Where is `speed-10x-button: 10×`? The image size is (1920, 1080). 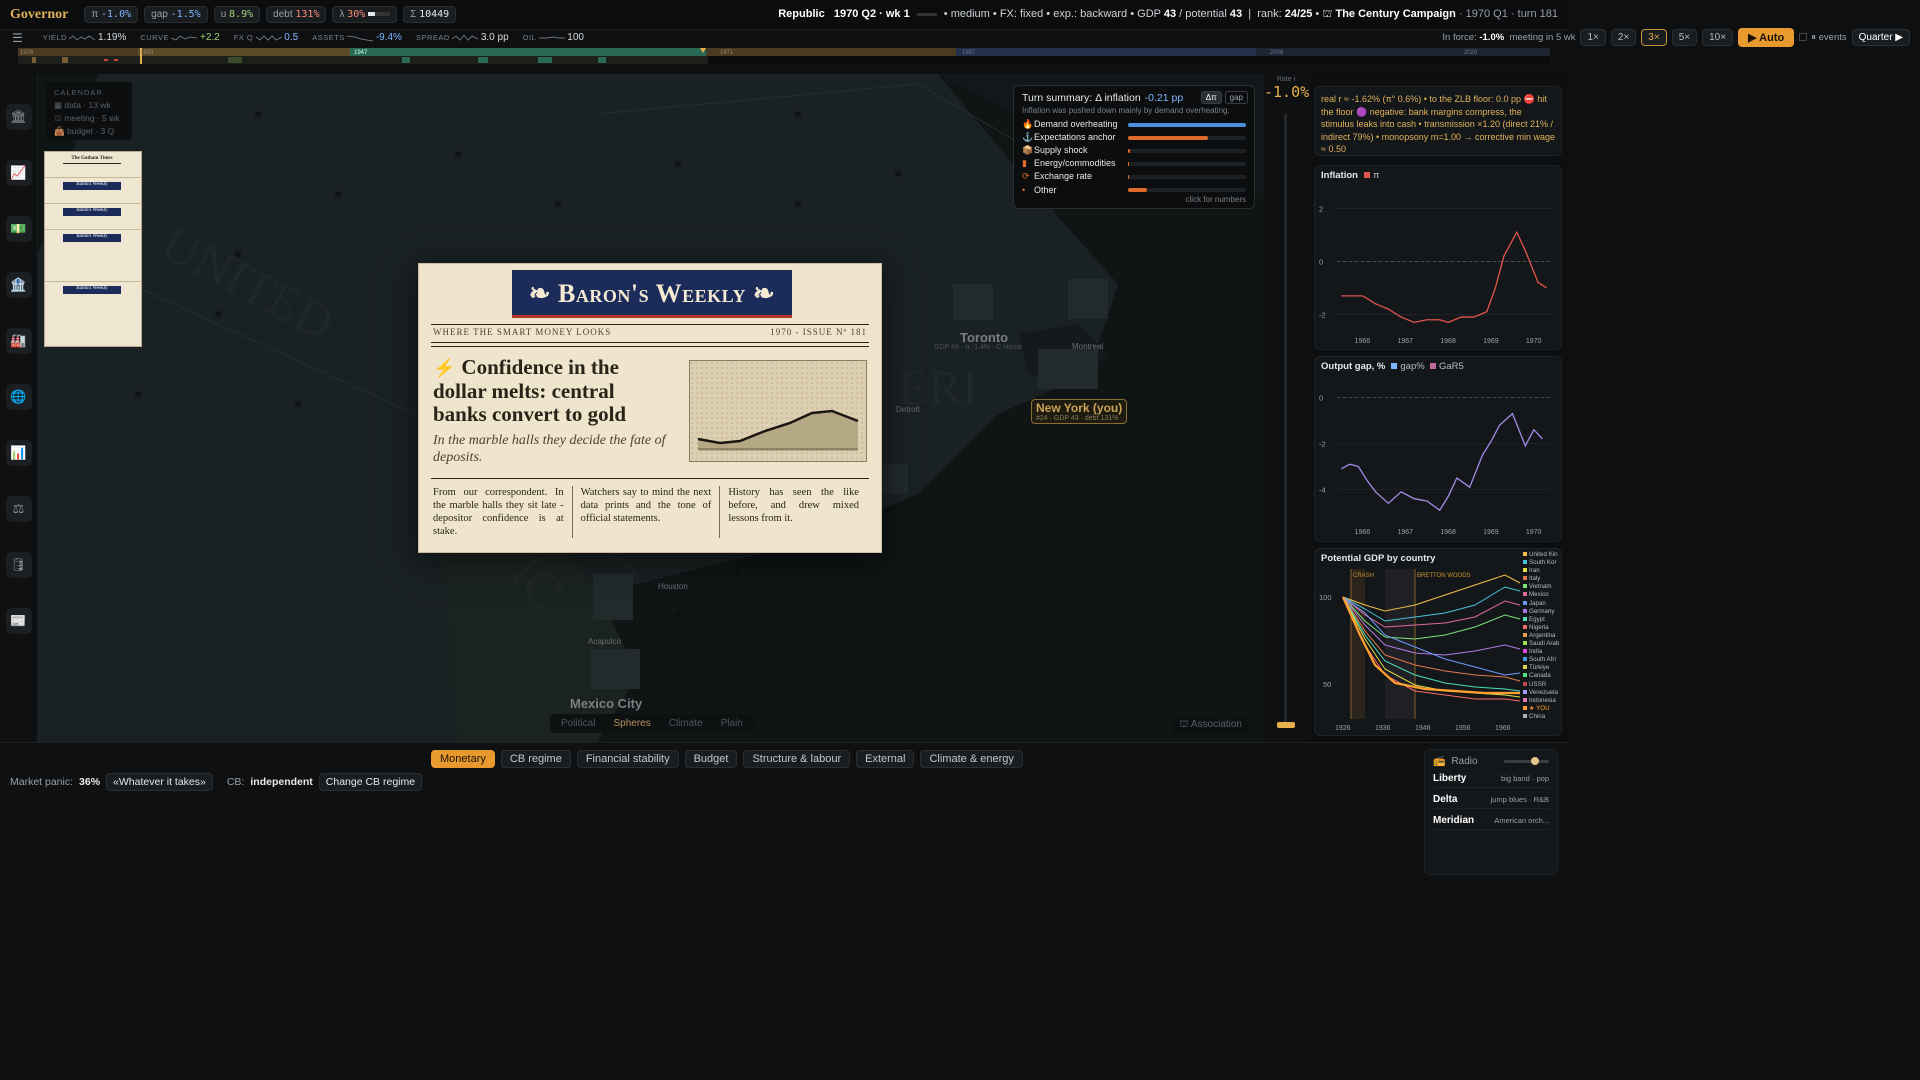 speed-10x-button: 10× is located at coordinates (1718, 37).